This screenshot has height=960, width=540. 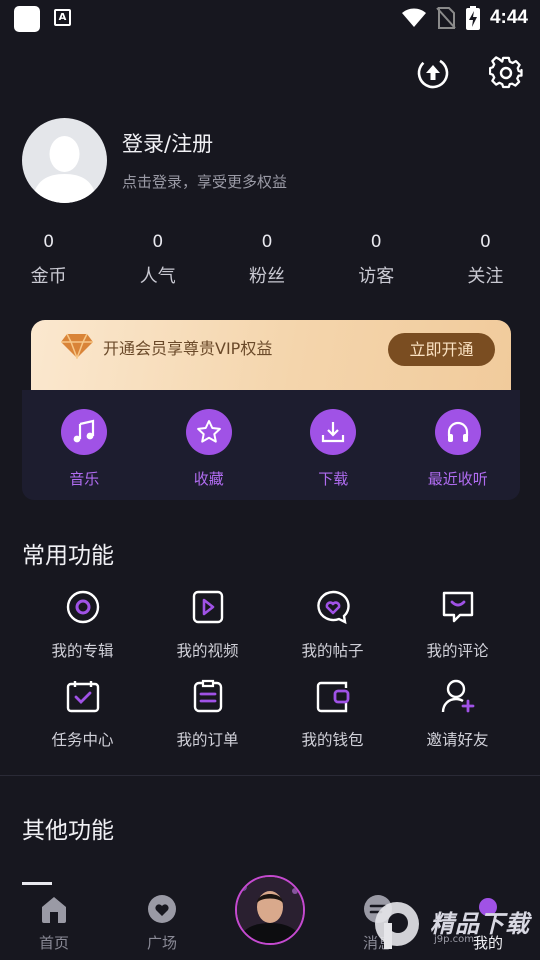 I want to click on stat-visitors: 0 访客, so click(x=376, y=260).